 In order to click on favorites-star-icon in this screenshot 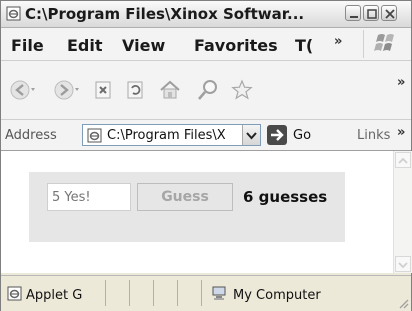, I will do `click(242, 90)`.